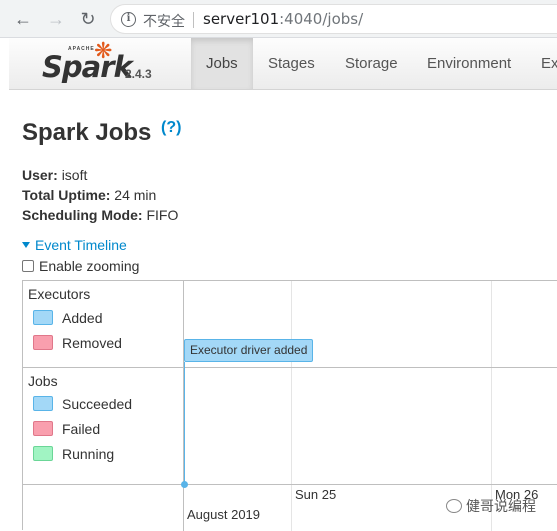  I want to click on legend-succeeded-label: Succeeded, so click(97, 404).